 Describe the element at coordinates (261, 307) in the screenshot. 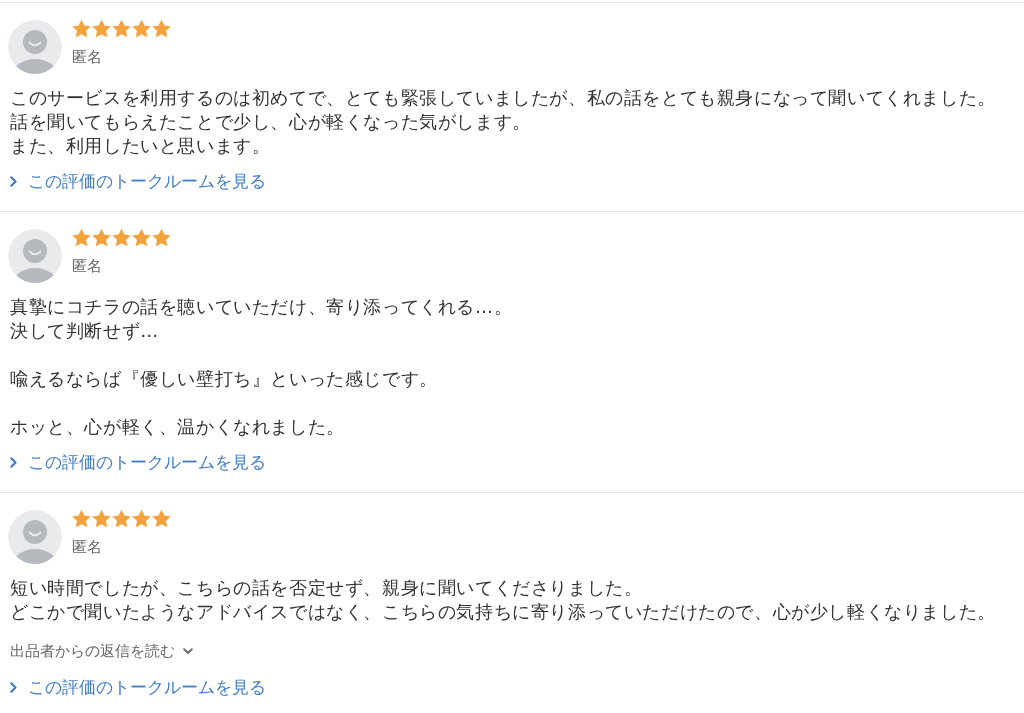

I see `review-text-line: 真摯にコチラの話を聴いていただけ、寄り添ってくれる…。` at that location.